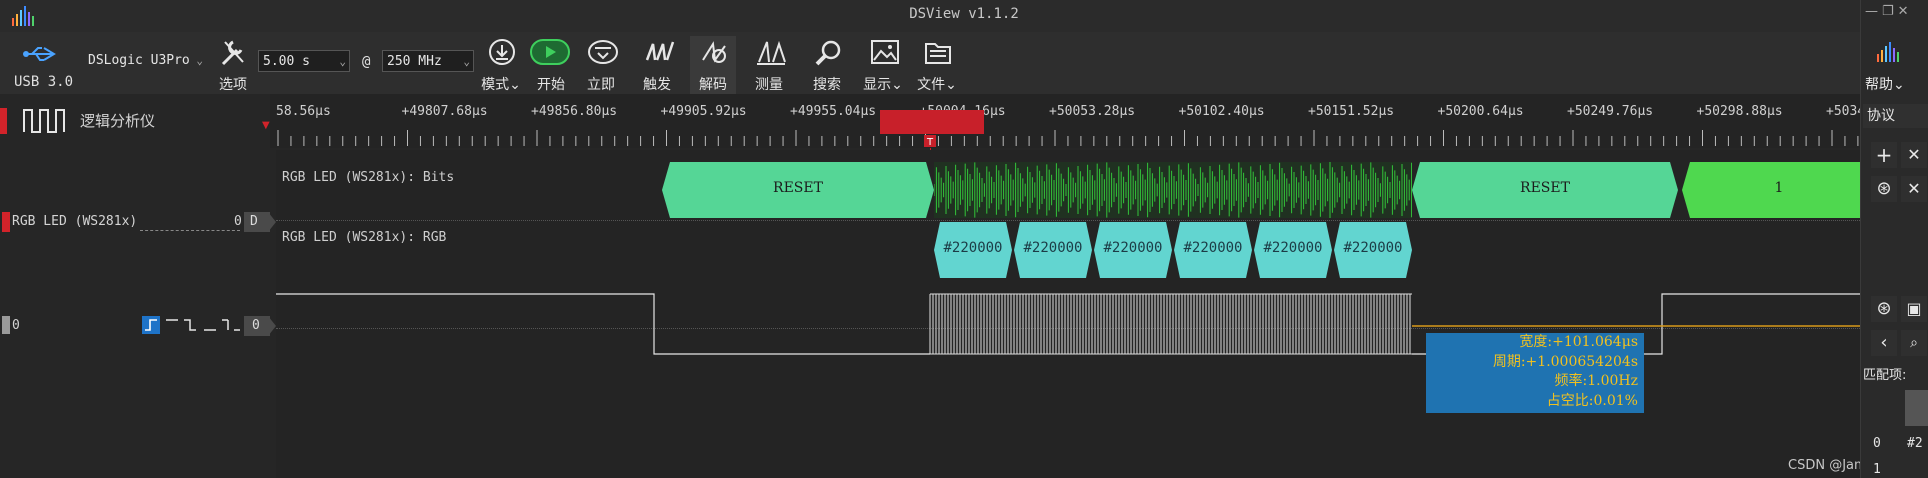  I want to click on sample-rate-select: 250 MHz ⌄, so click(428, 61).